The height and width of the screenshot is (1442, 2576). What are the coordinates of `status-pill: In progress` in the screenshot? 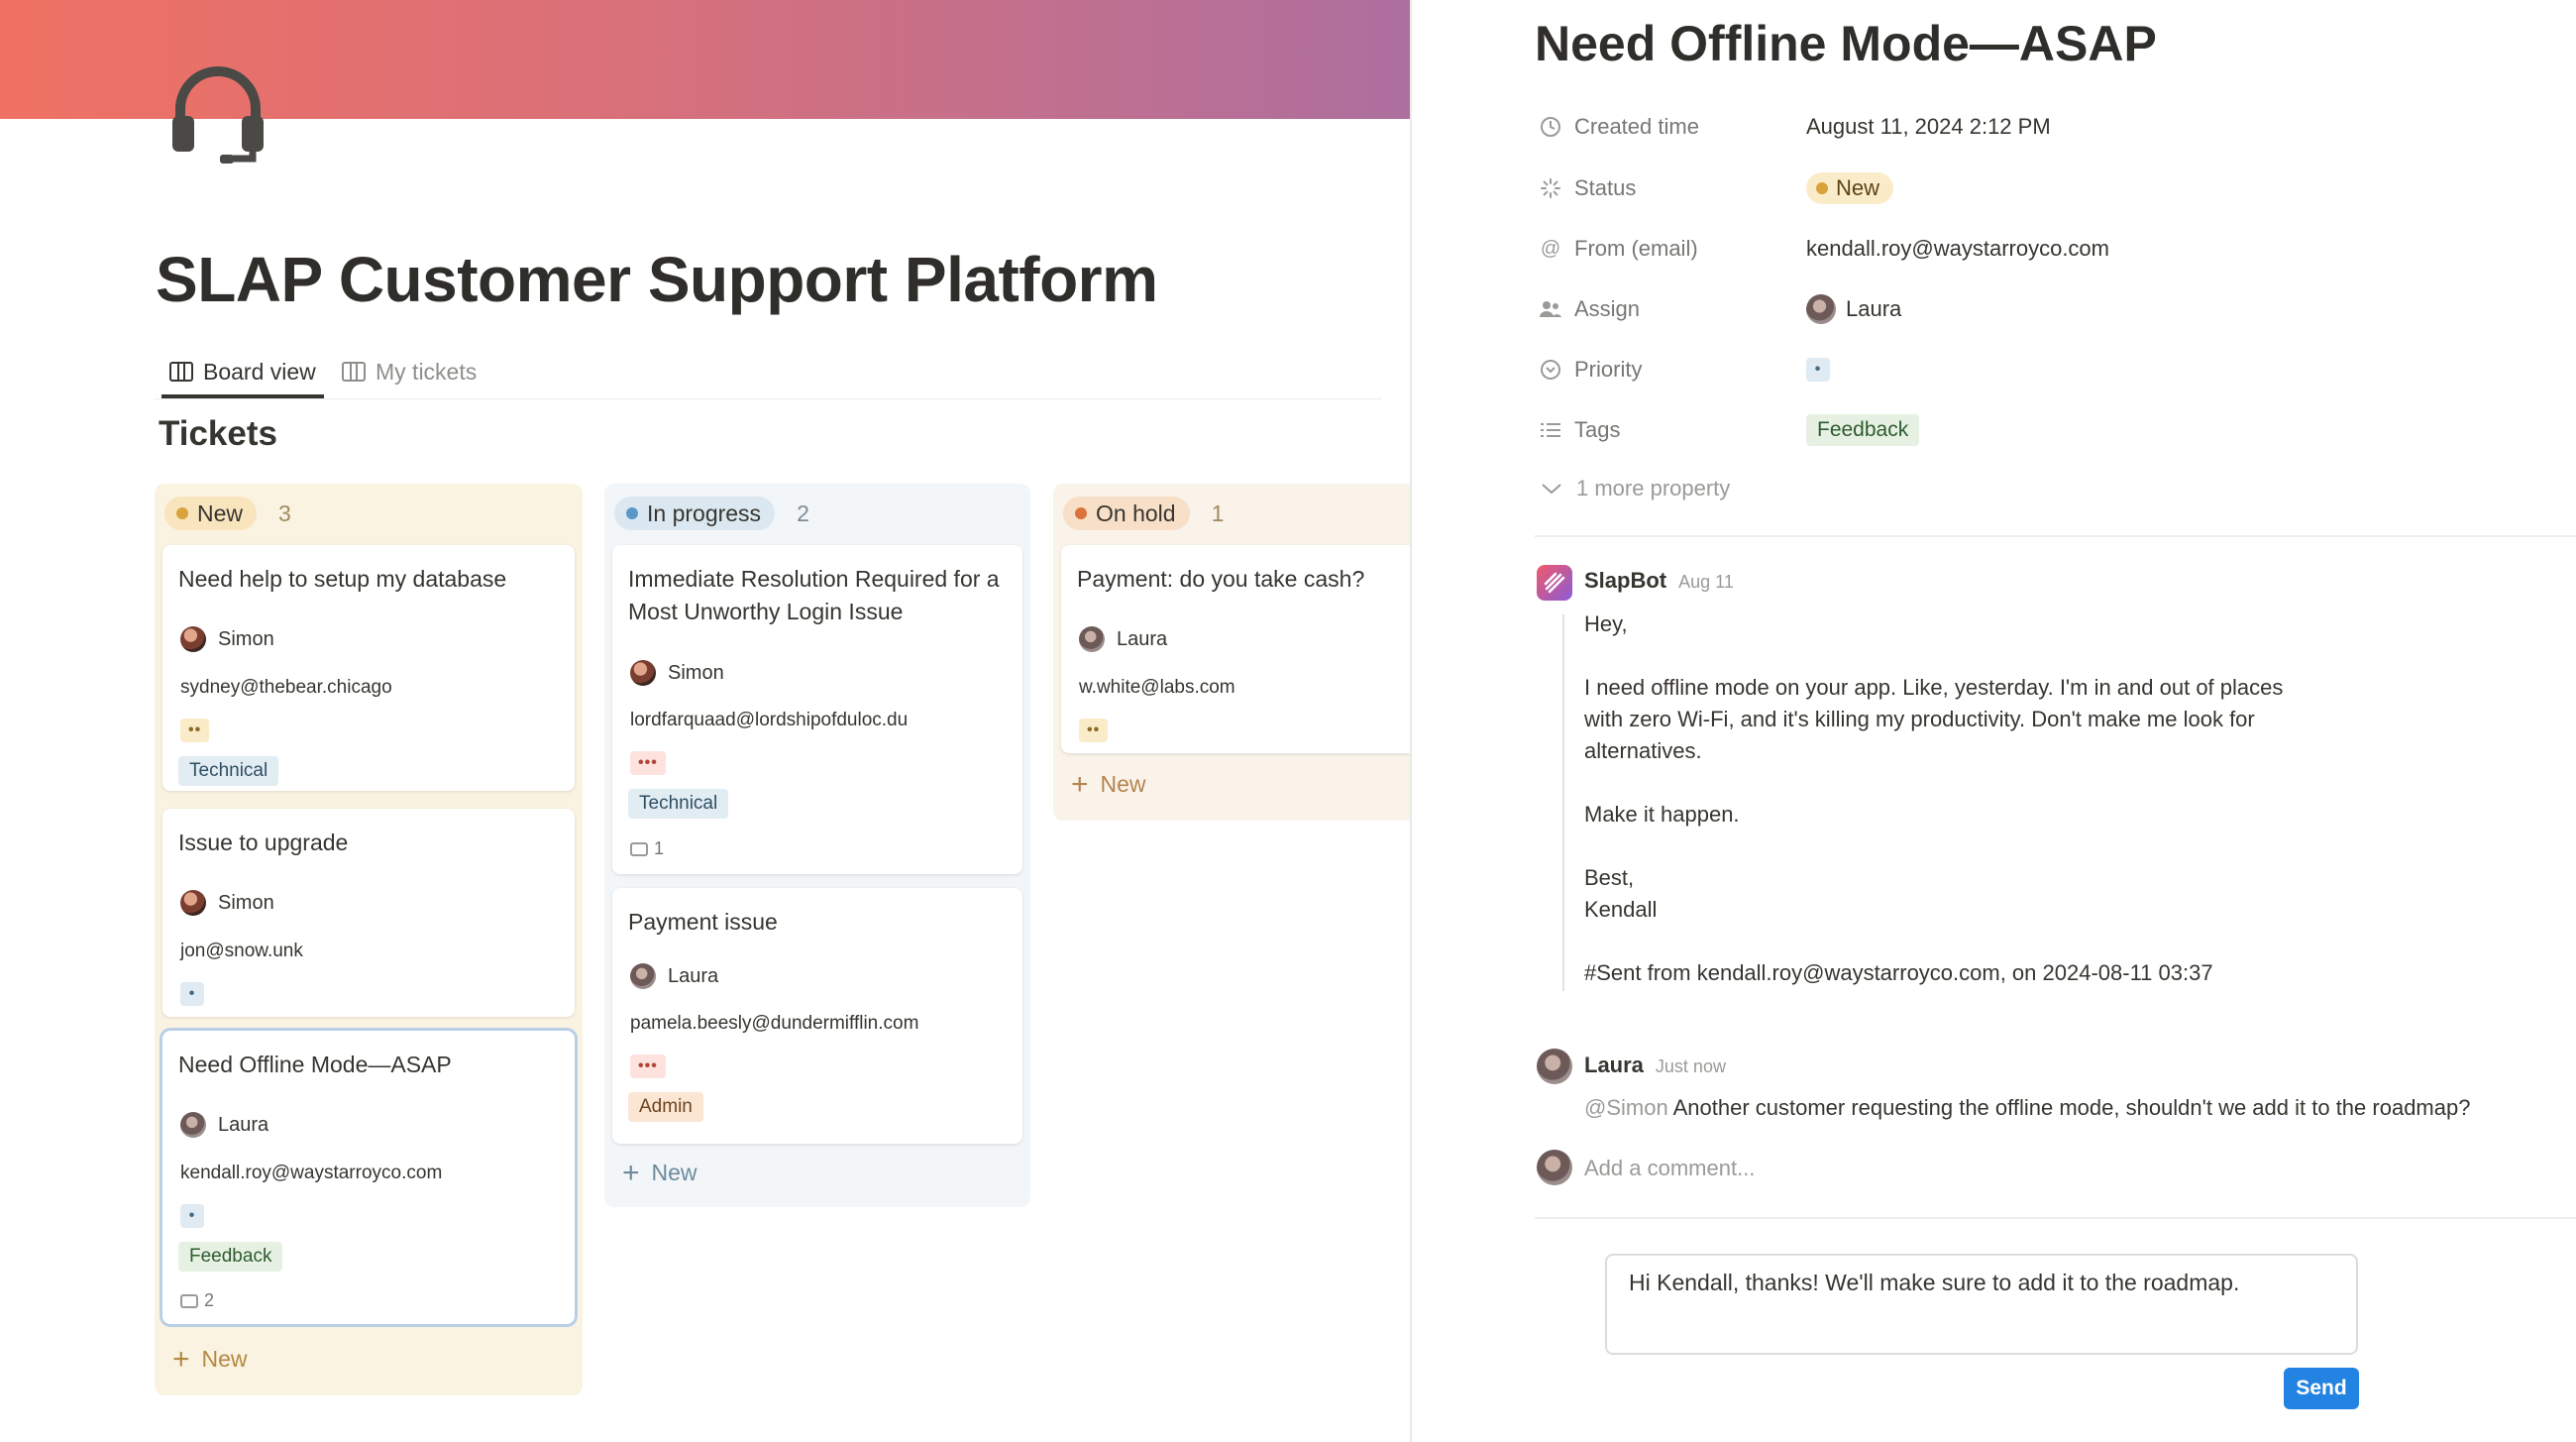 It's located at (695, 513).